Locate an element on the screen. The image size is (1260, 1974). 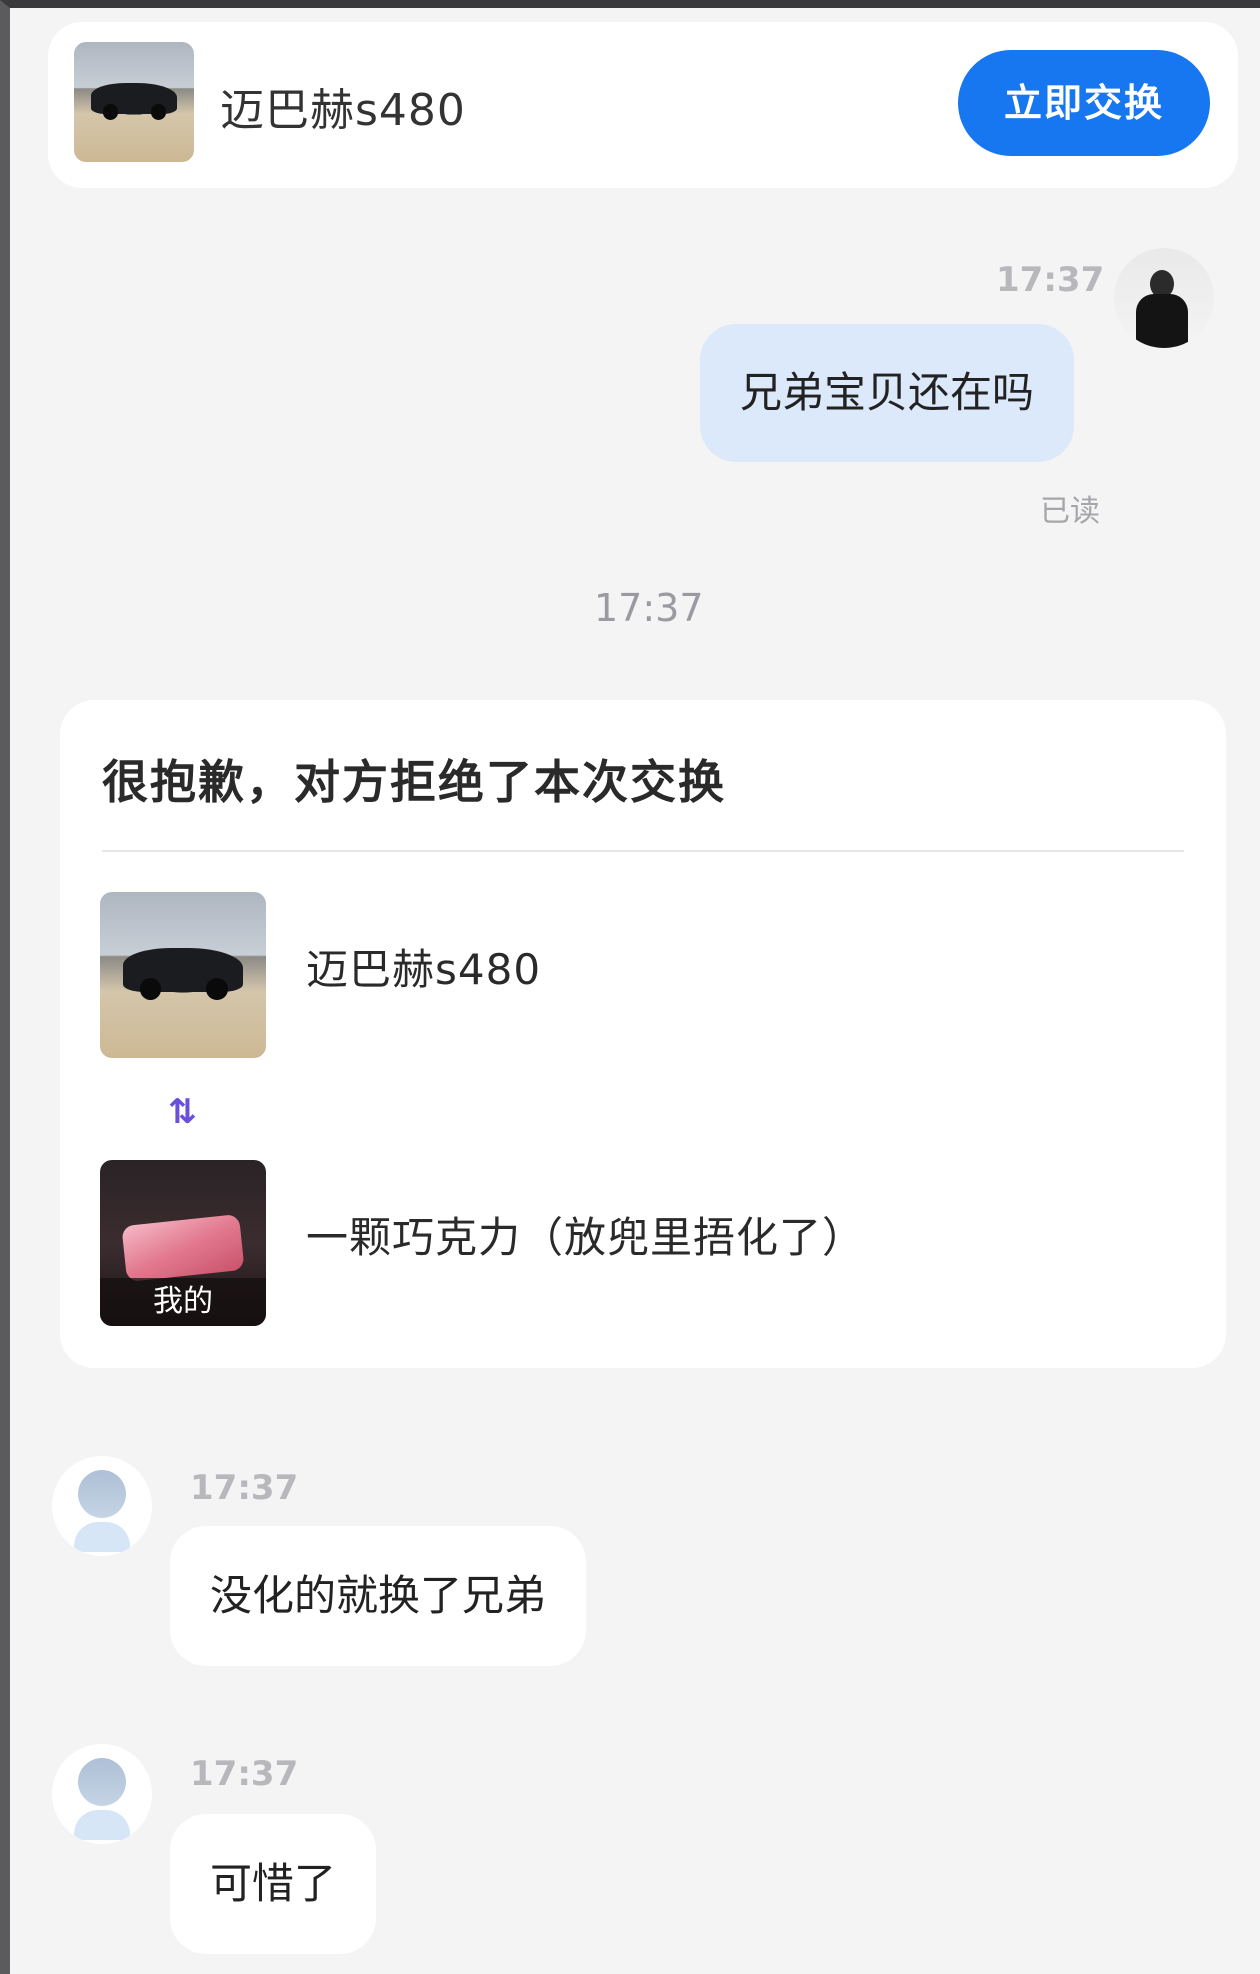
my-item-thumbnail: 我的 is located at coordinates (183, 1243).